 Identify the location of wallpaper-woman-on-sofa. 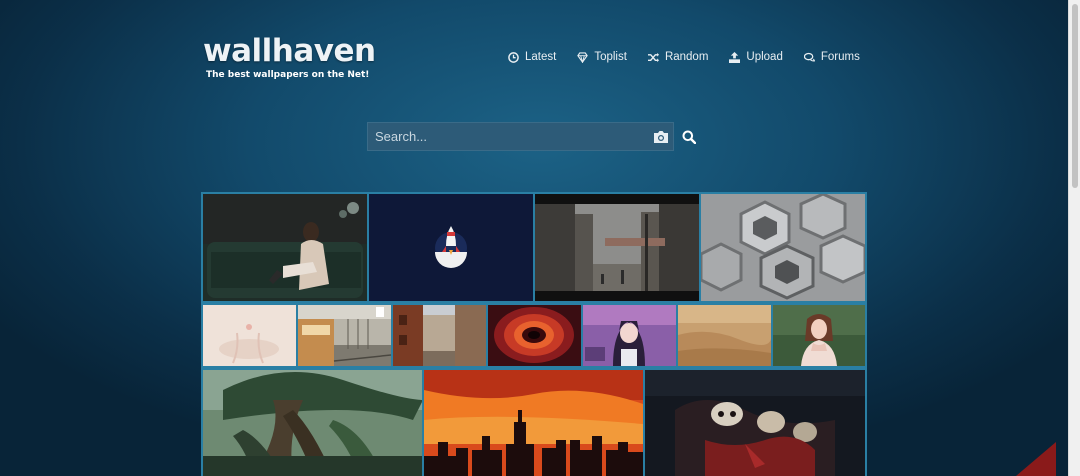
(285, 247).